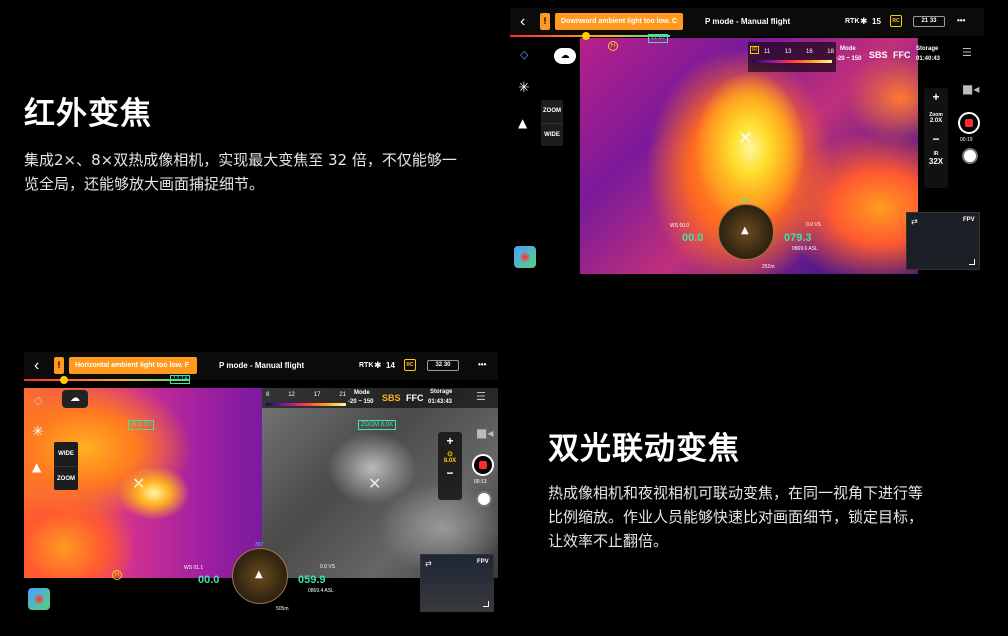 Image resolution: width=1008 pixels, height=636 pixels. What do you see at coordinates (390, 365) in the screenshot?
I see `satellite-count: 14` at bounding box center [390, 365].